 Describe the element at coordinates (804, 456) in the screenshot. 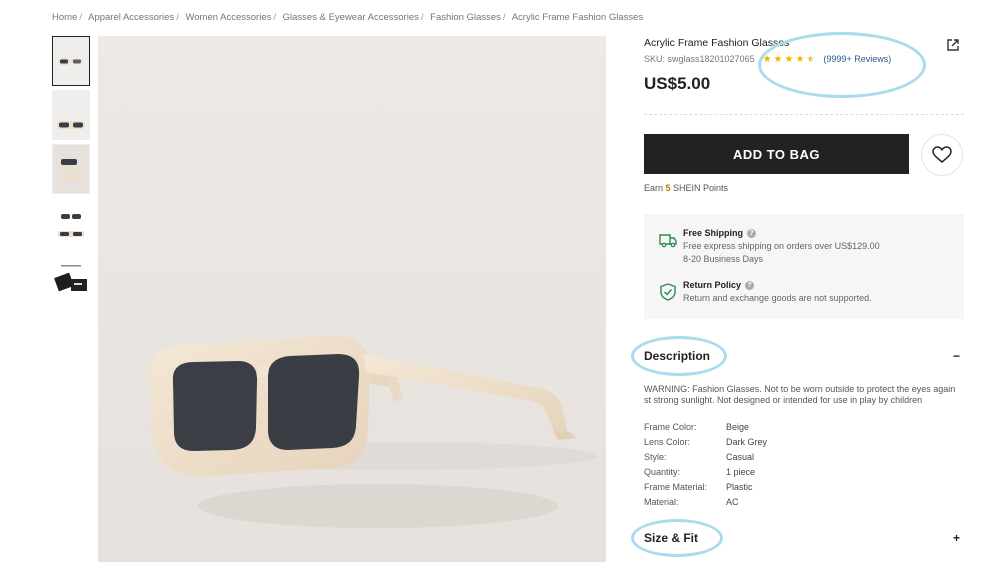

I see `attribute-row: Style: Casual` at that location.